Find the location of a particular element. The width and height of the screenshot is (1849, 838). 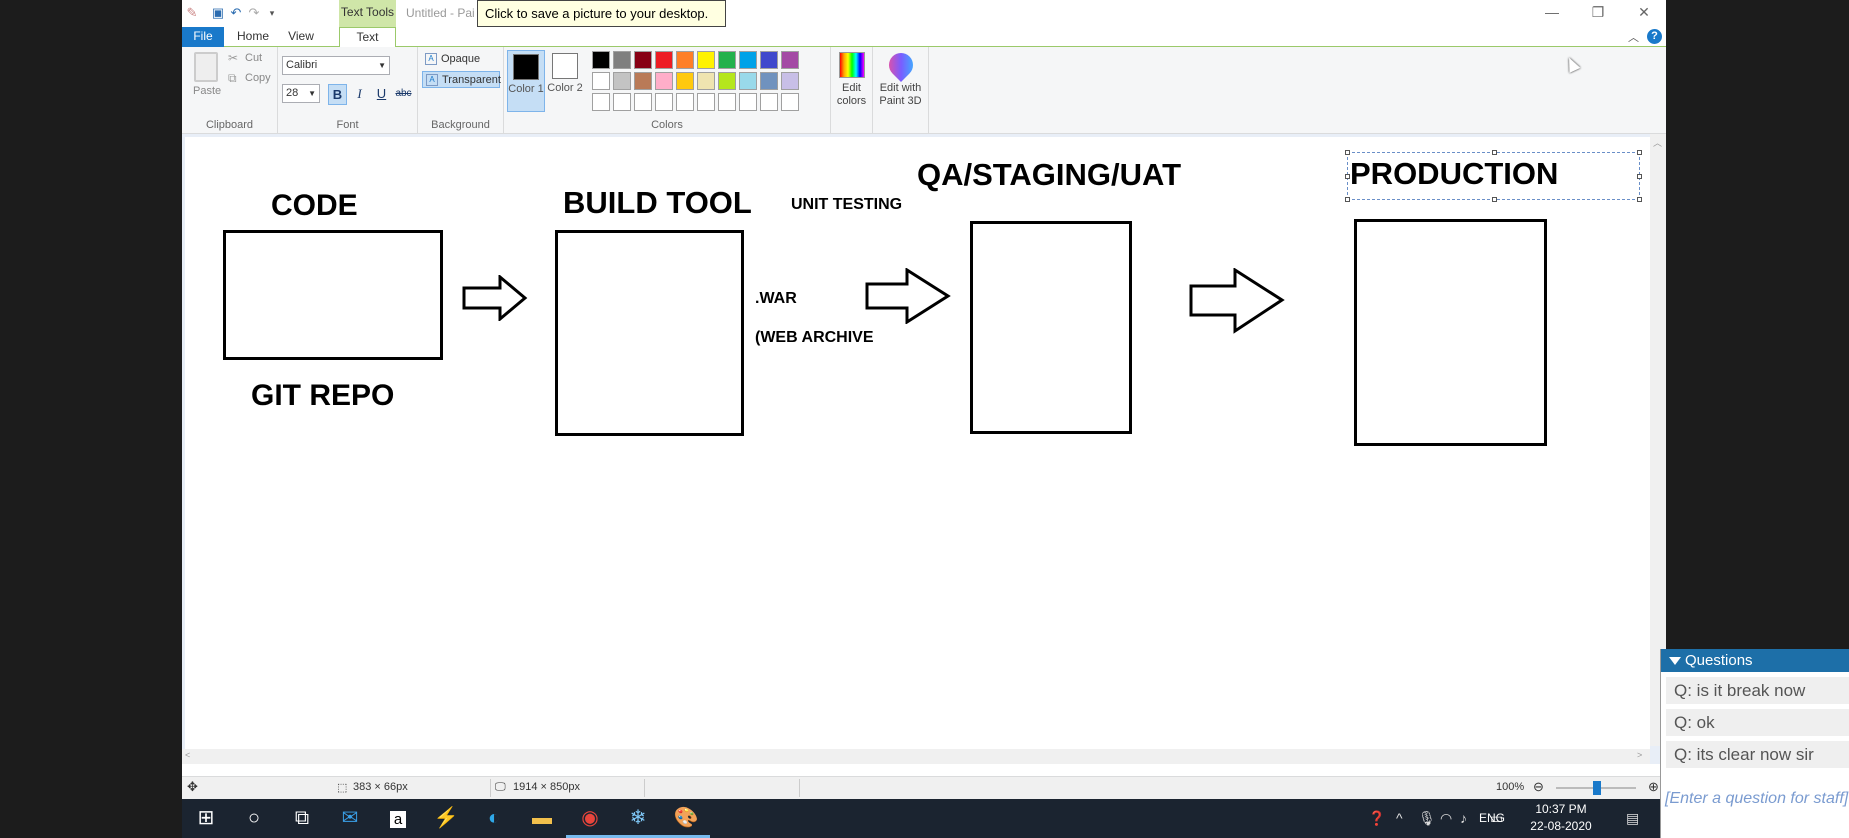

color-spectrum-icon is located at coordinates (852, 65).